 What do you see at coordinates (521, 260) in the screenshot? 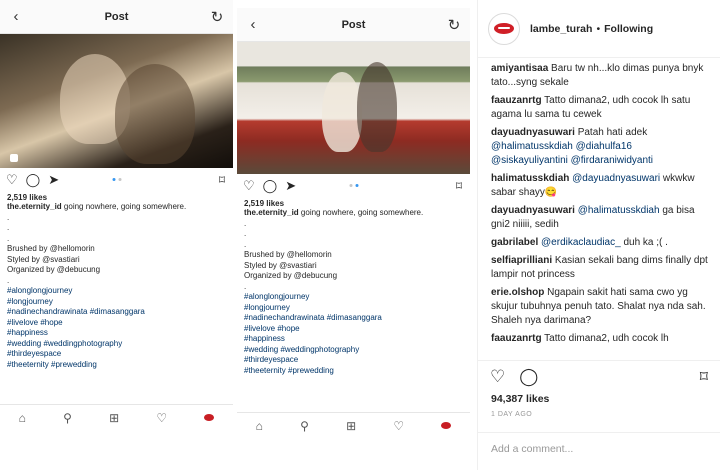
I see `comment-user: selfiaprilliani` at bounding box center [521, 260].